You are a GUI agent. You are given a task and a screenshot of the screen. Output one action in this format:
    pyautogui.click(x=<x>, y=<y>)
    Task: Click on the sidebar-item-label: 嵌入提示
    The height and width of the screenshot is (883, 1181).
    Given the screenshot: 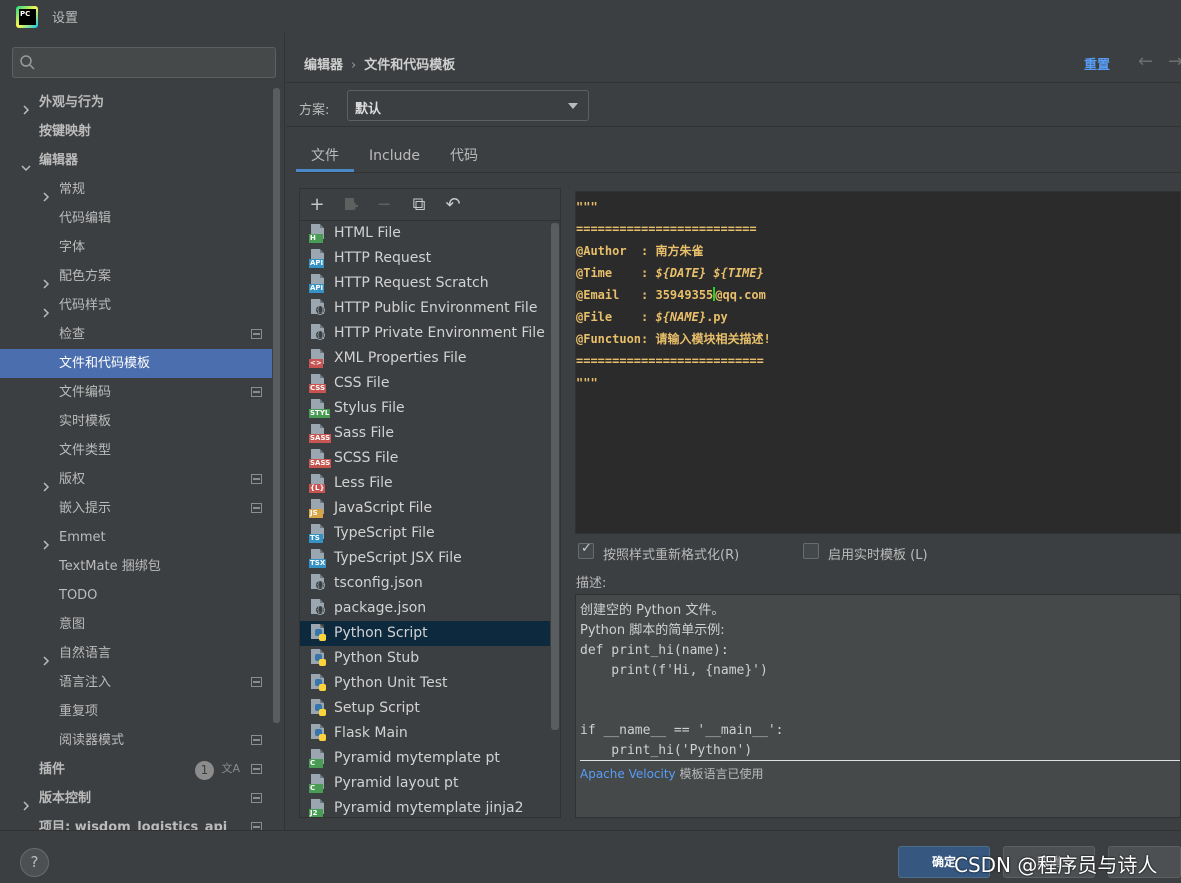 What is the action you would take?
    pyautogui.click(x=85, y=508)
    